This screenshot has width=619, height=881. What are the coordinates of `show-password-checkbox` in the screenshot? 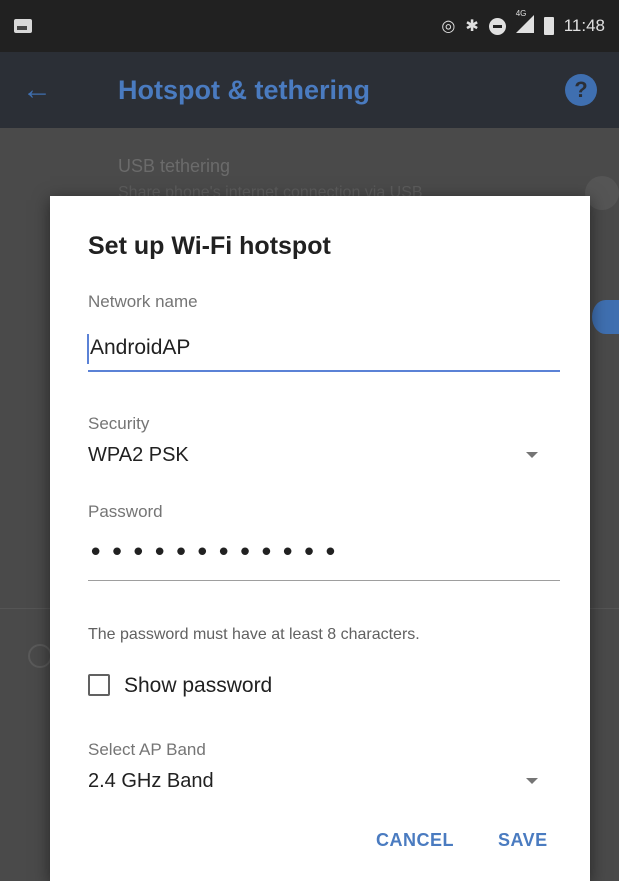 It's located at (99, 685).